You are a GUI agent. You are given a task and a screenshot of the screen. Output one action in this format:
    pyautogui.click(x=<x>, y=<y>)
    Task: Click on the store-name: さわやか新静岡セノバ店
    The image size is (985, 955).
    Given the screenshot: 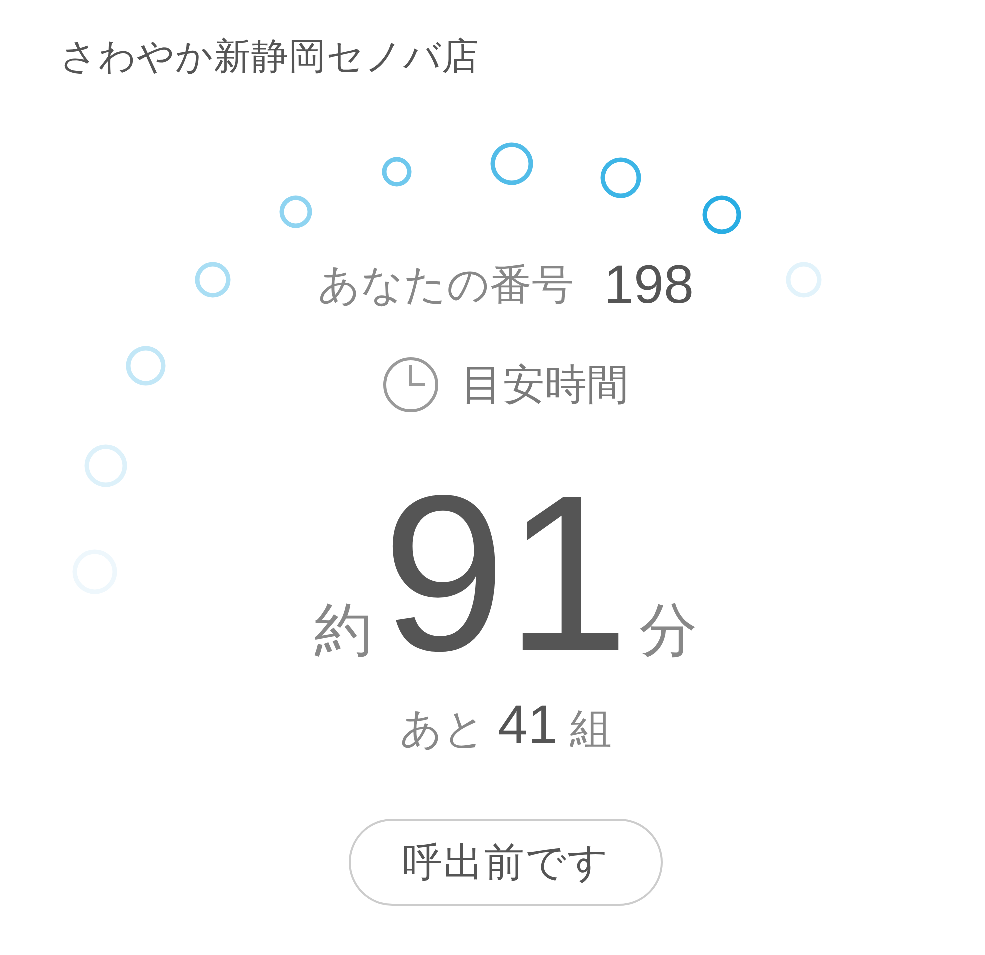 What is the action you would take?
    pyautogui.click(x=269, y=57)
    